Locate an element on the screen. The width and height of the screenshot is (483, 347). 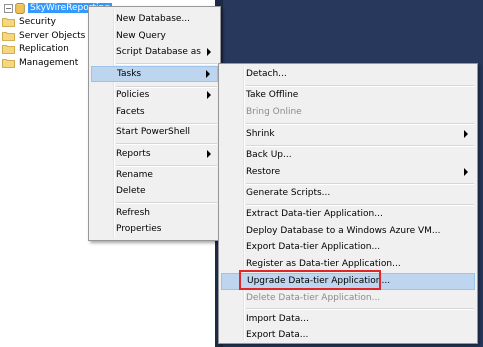
menu-item-facets: Facets is located at coordinates (154, 112).